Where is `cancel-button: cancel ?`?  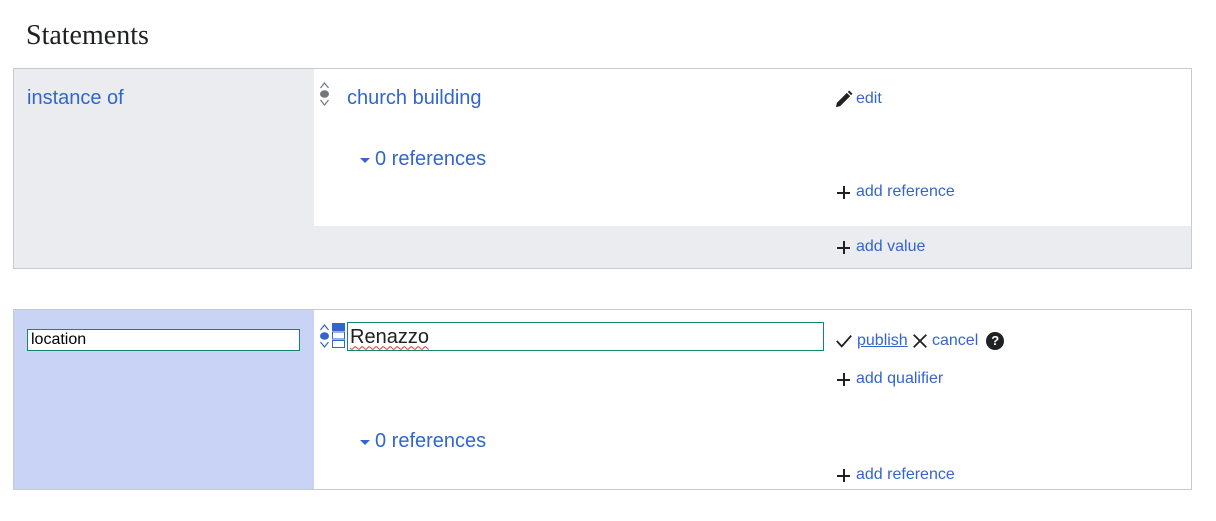
cancel-button: cancel ? is located at coordinates (958, 341).